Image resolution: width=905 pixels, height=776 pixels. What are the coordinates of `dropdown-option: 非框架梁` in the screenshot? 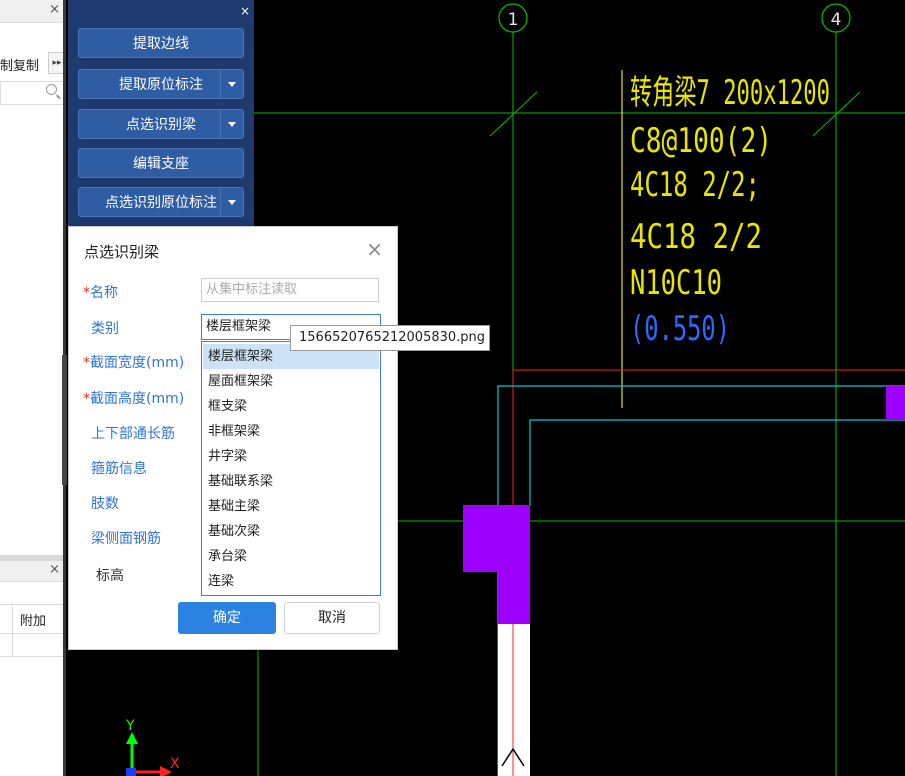 It's located at (291, 431).